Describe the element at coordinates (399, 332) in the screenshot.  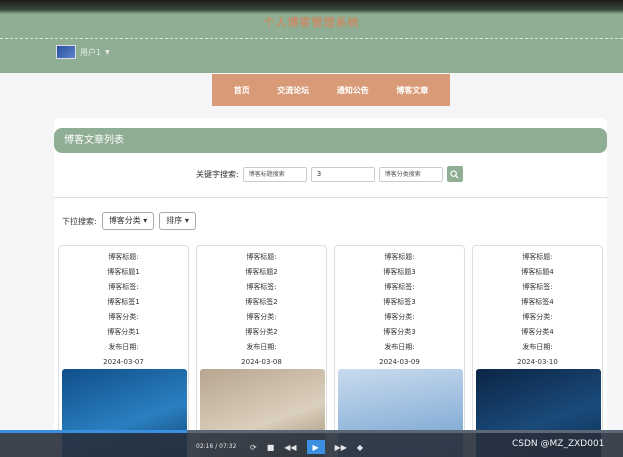
I see `article-category: 博客分类3` at that location.